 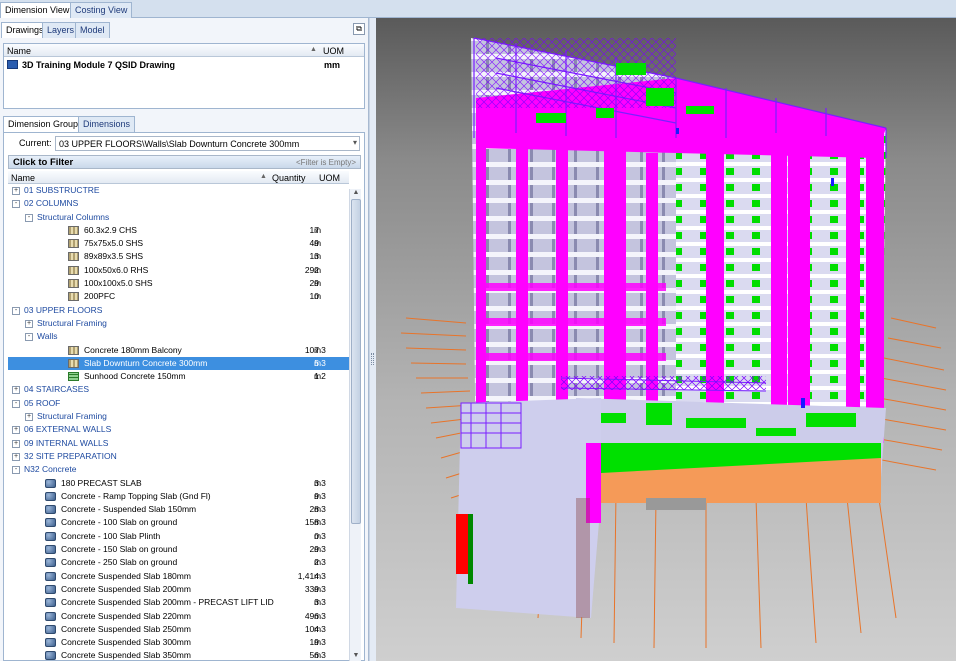 I want to click on tree-item-label: Concrete Suspended Slab 200mm, so click(x=126, y=588).